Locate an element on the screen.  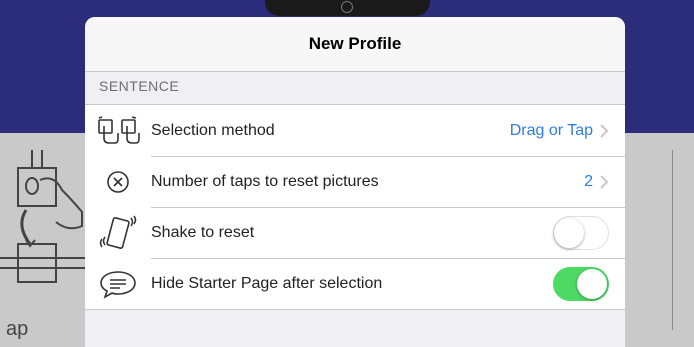
hide-starter-page-toggle is located at coordinates (581, 283).